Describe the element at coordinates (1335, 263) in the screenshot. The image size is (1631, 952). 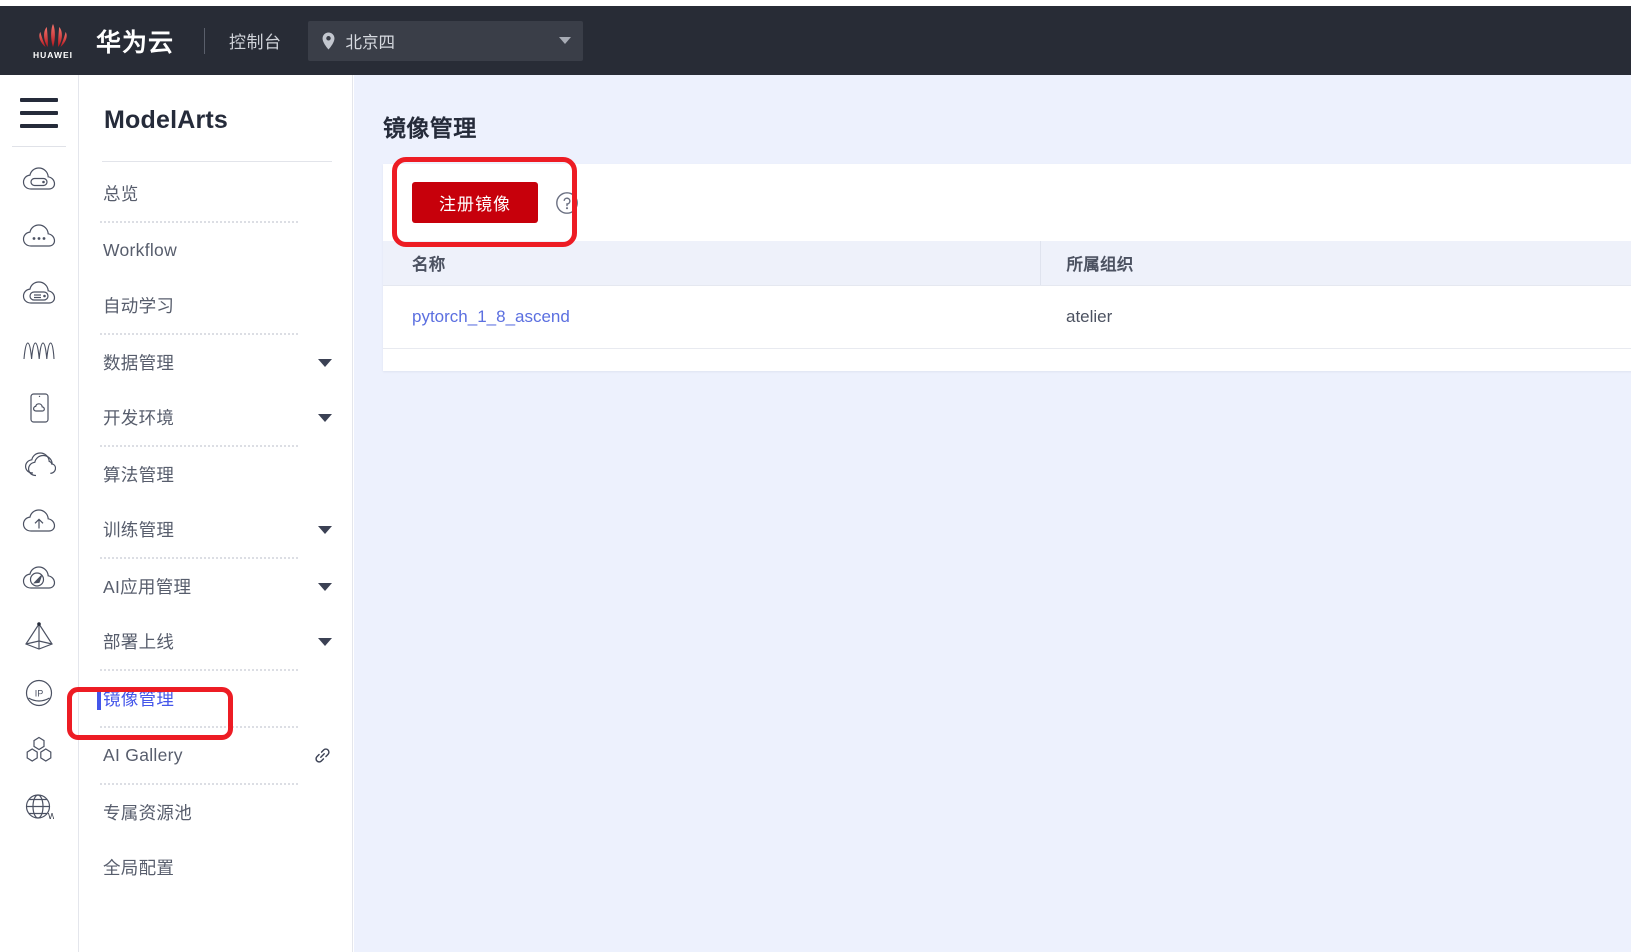
I see `column-header-organization: 所属组织` at that location.